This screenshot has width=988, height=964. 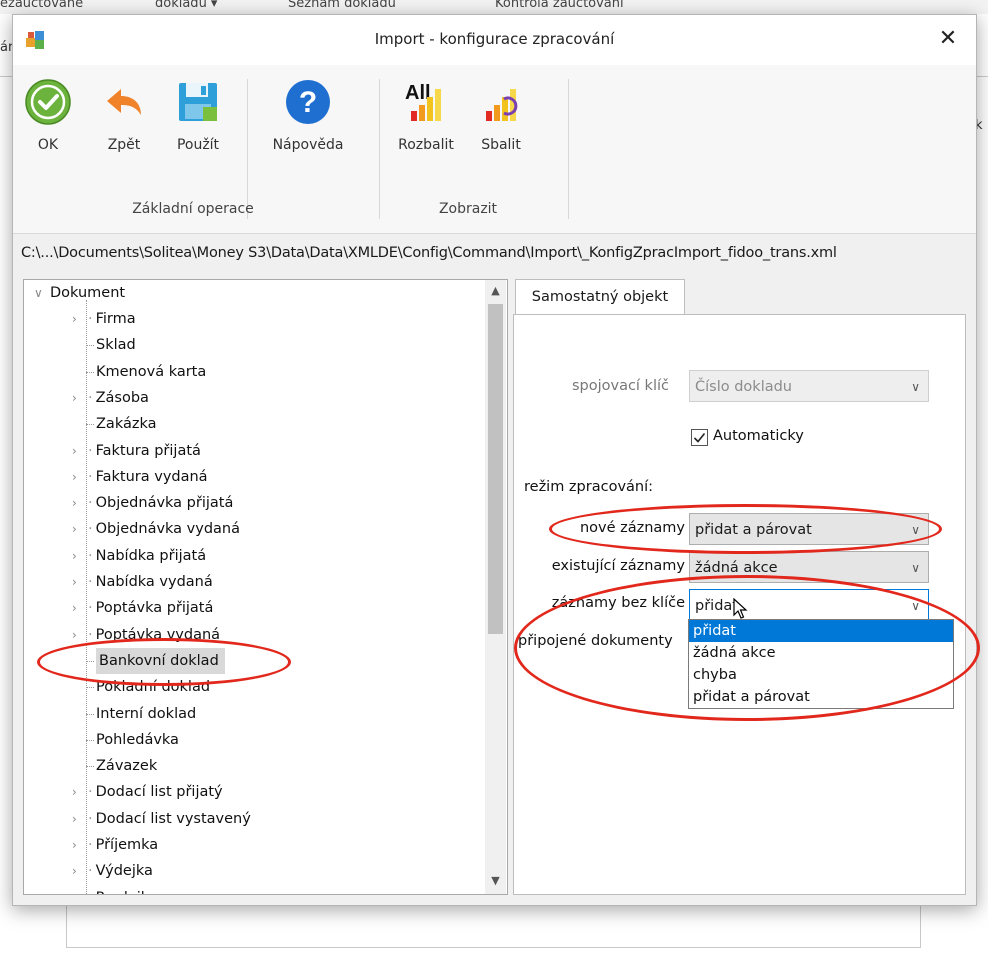 What do you see at coordinates (88, 293) in the screenshot?
I see `tree-item-label: Dokument` at bounding box center [88, 293].